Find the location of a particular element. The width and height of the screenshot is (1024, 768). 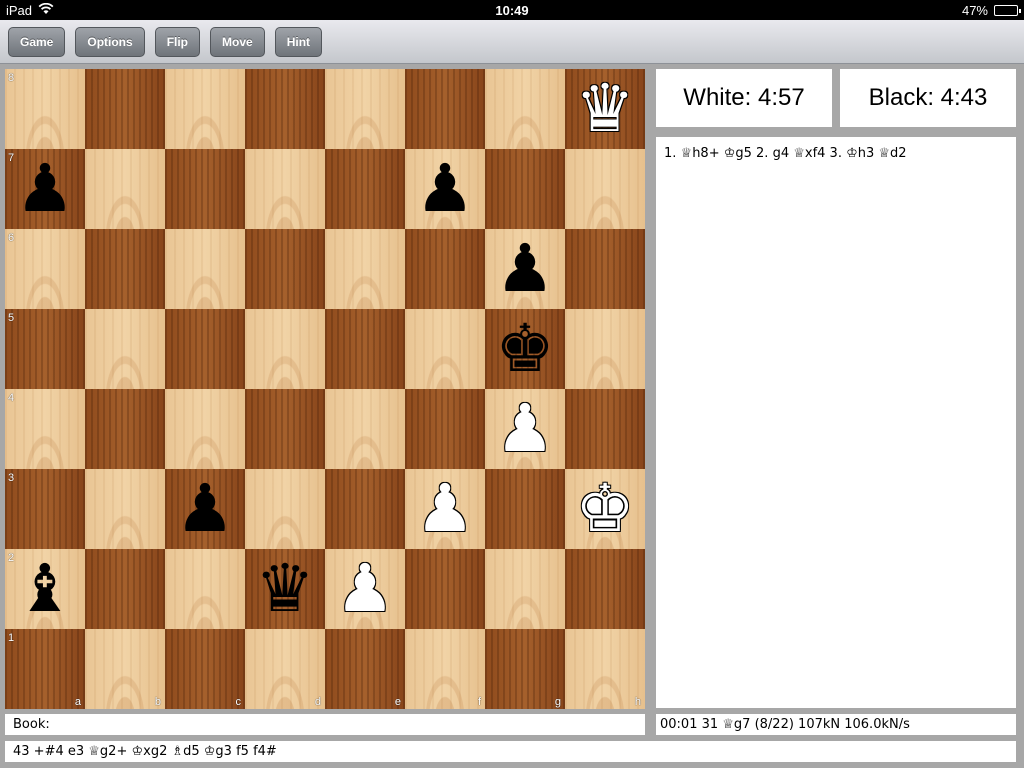

white-queen-piece: ♛ is located at coordinates (605, 109).